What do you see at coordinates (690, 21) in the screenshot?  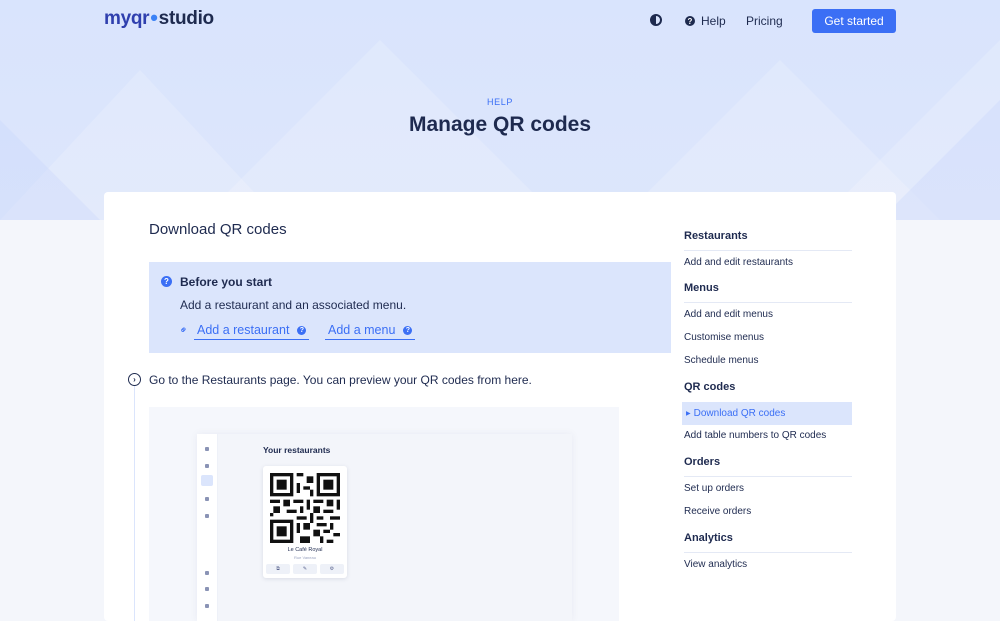 I see `help-icon: ?` at bounding box center [690, 21].